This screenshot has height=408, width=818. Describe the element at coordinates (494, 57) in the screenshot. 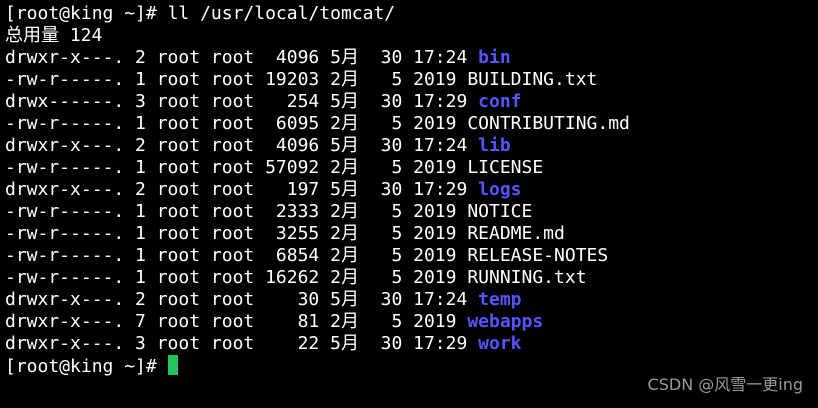

I see `directory-name: bin` at that location.